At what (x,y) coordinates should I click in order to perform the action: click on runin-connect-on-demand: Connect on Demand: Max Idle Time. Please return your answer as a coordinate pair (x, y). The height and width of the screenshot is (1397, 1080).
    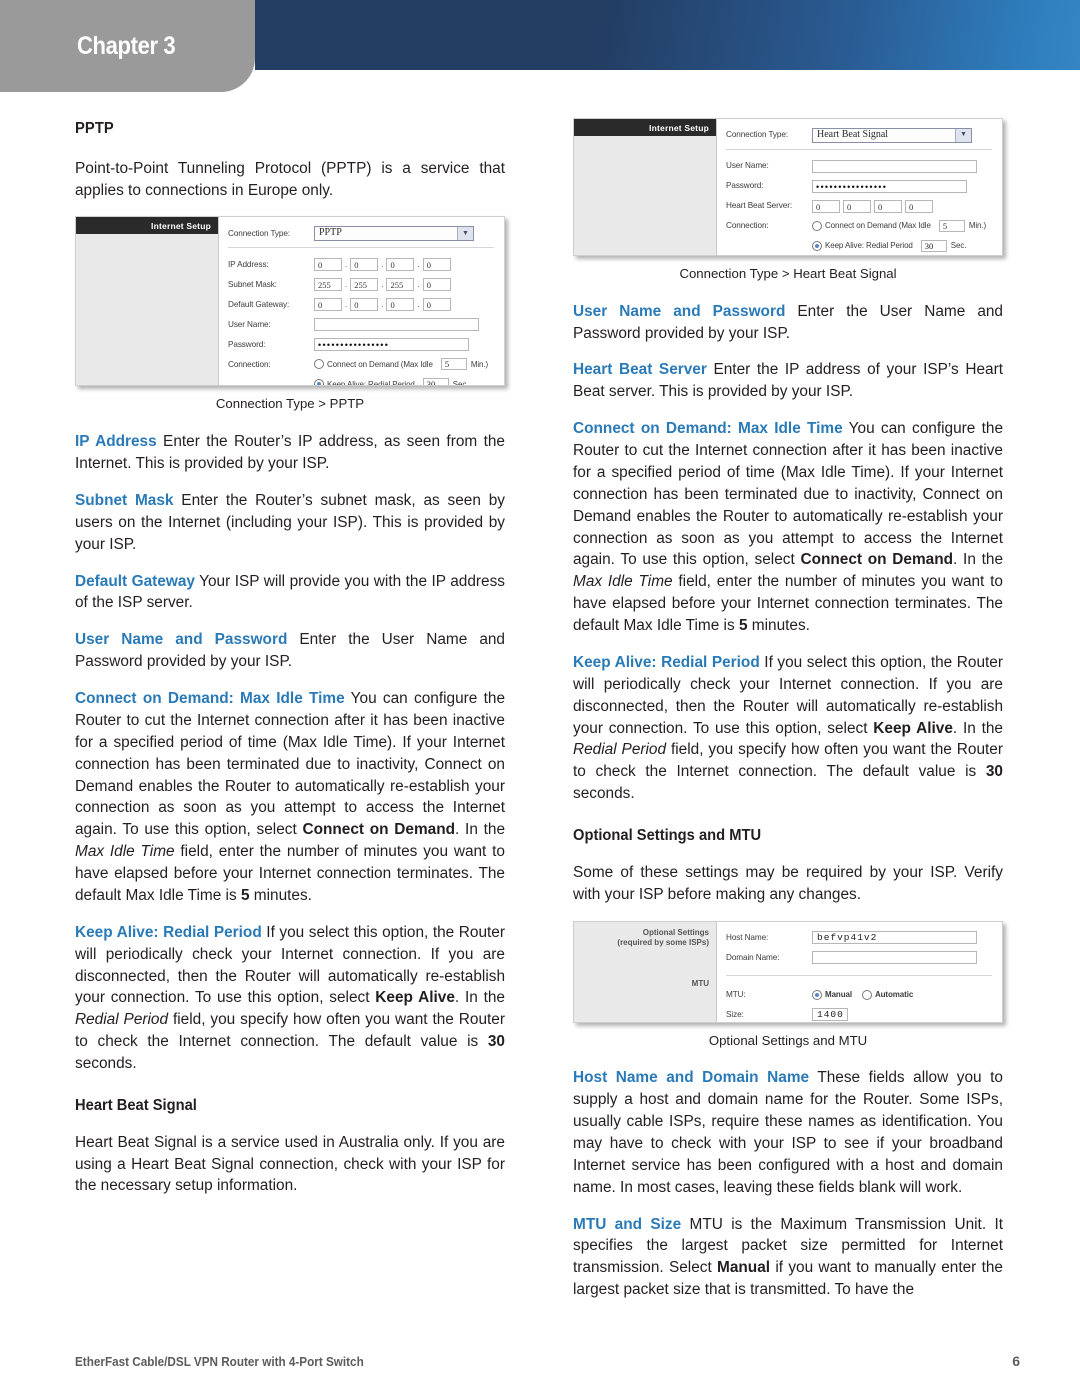
    Looking at the image, I should click on (708, 429).